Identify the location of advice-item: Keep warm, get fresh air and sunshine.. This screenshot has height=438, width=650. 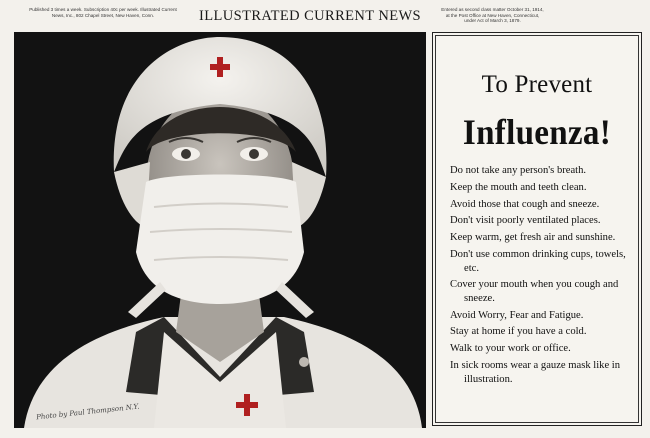
(533, 238).